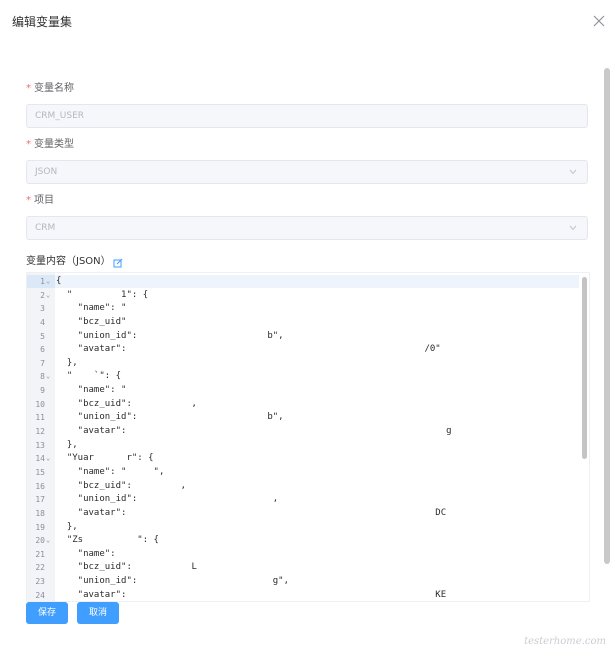 Image resolution: width=612 pixels, height=654 pixels. What do you see at coordinates (40, 459) in the screenshot?
I see `line-number: 14` at bounding box center [40, 459].